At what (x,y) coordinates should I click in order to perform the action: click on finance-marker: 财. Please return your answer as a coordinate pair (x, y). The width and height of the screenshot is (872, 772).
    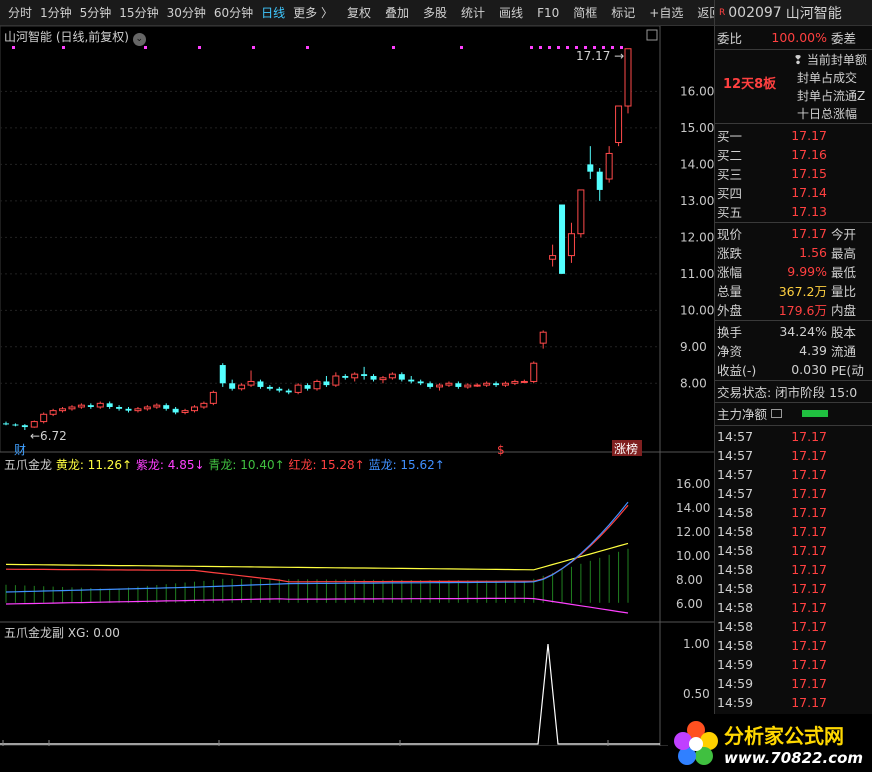
    Looking at the image, I should click on (20, 450).